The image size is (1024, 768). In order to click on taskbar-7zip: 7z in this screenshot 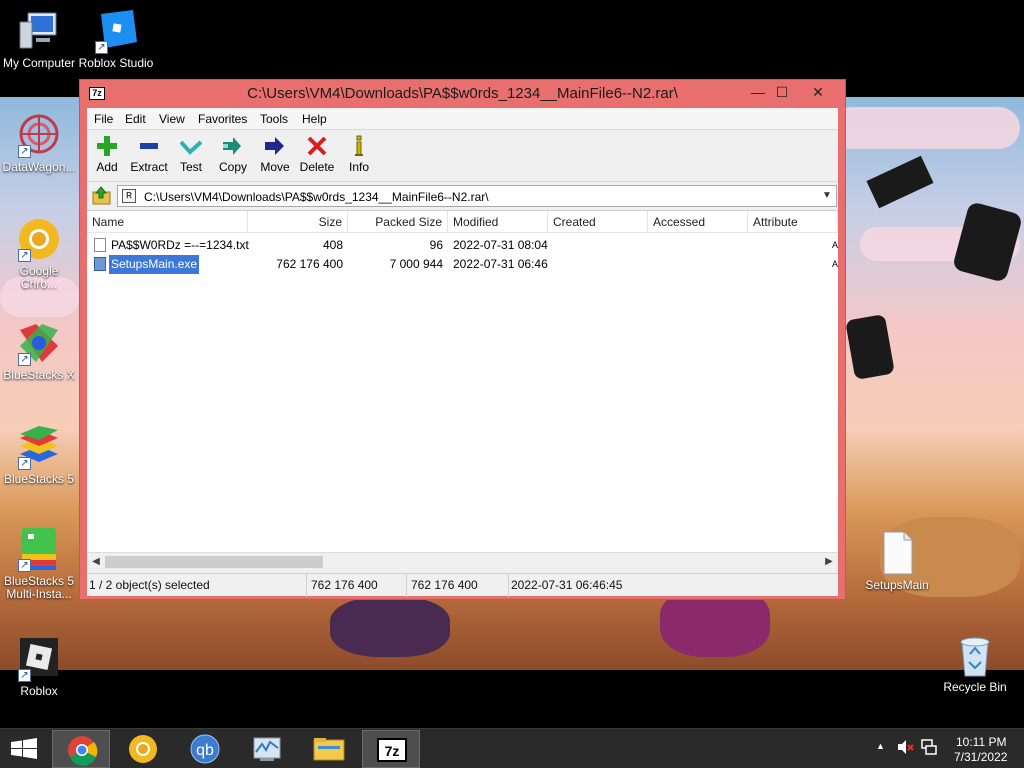, I will do `click(391, 749)`.